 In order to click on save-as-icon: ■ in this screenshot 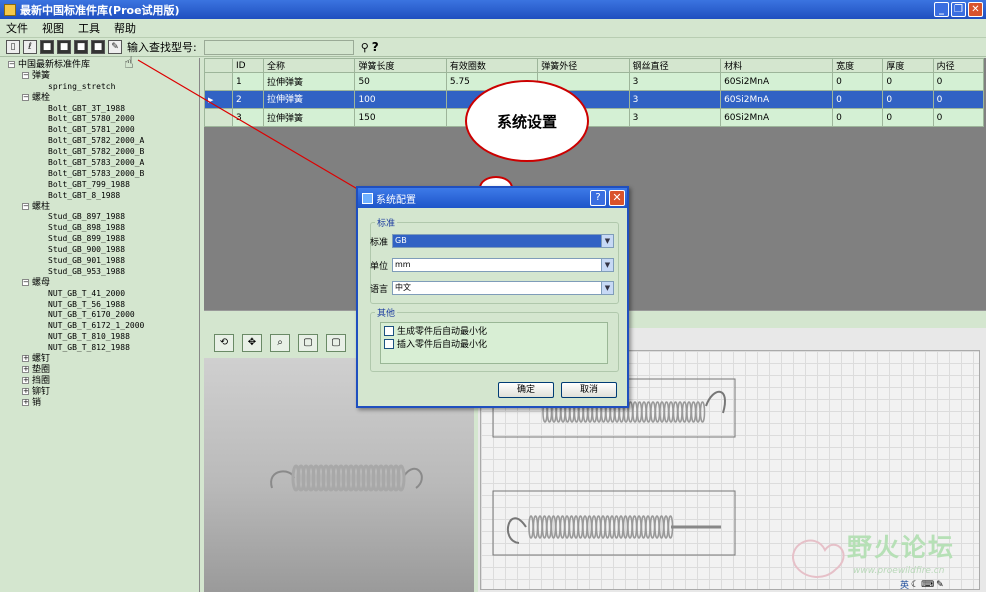, I will do `click(64, 47)`.